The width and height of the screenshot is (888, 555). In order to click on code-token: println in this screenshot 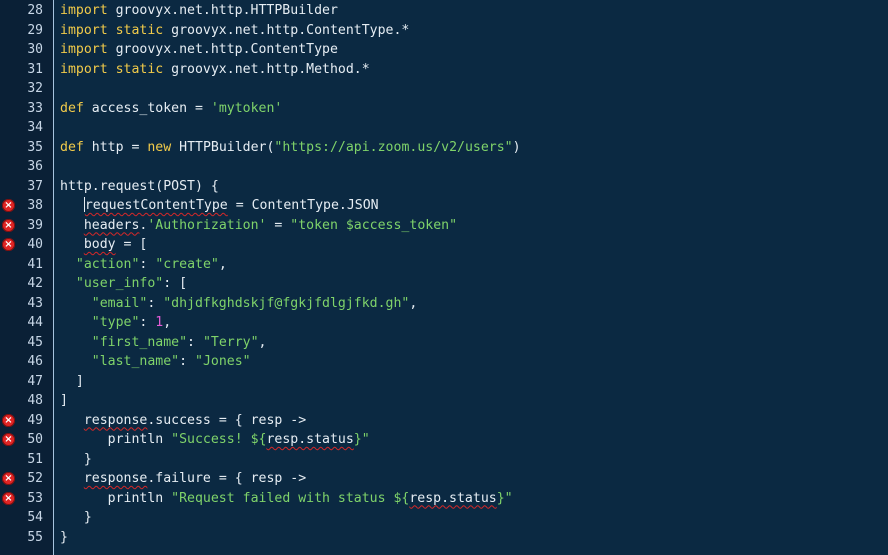, I will do `click(139, 439)`.